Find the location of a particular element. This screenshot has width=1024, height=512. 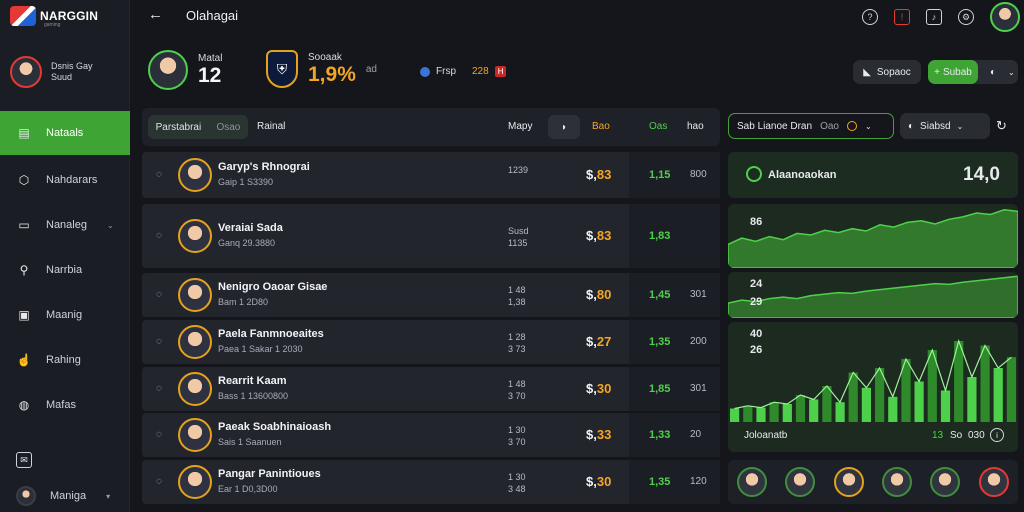

col-b: Bao is located at coordinates (601, 126).